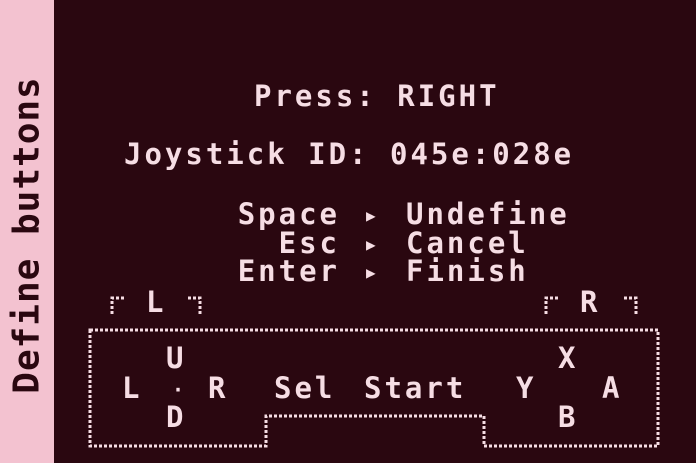  Describe the element at coordinates (304, 388) in the screenshot. I see `select-button: Sel` at that location.